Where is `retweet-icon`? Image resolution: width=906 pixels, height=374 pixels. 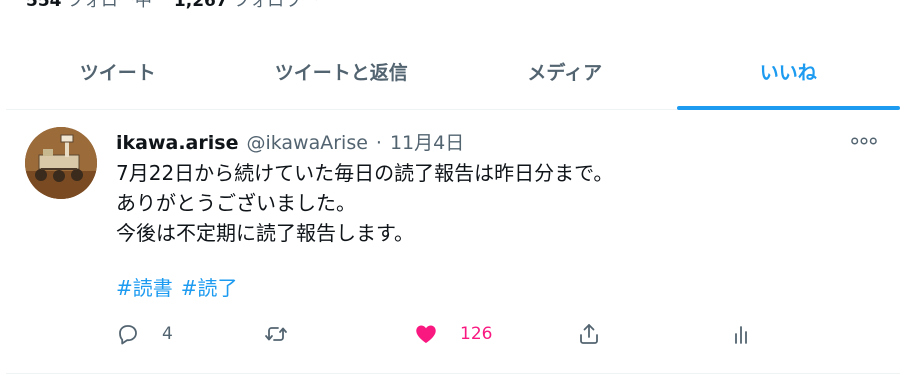
retweet-icon is located at coordinates (276, 334).